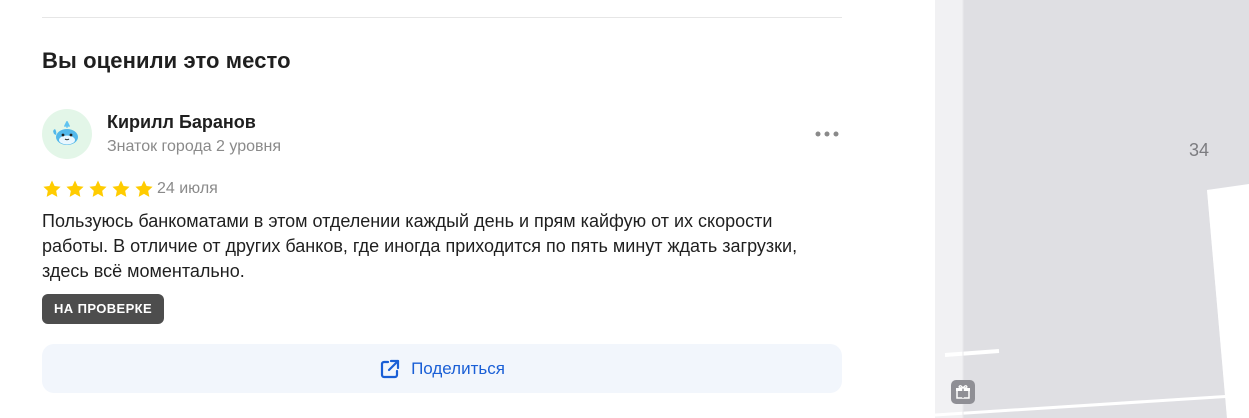 The width and height of the screenshot is (1249, 418). I want to click on share-external-icon, so click(390, 368).